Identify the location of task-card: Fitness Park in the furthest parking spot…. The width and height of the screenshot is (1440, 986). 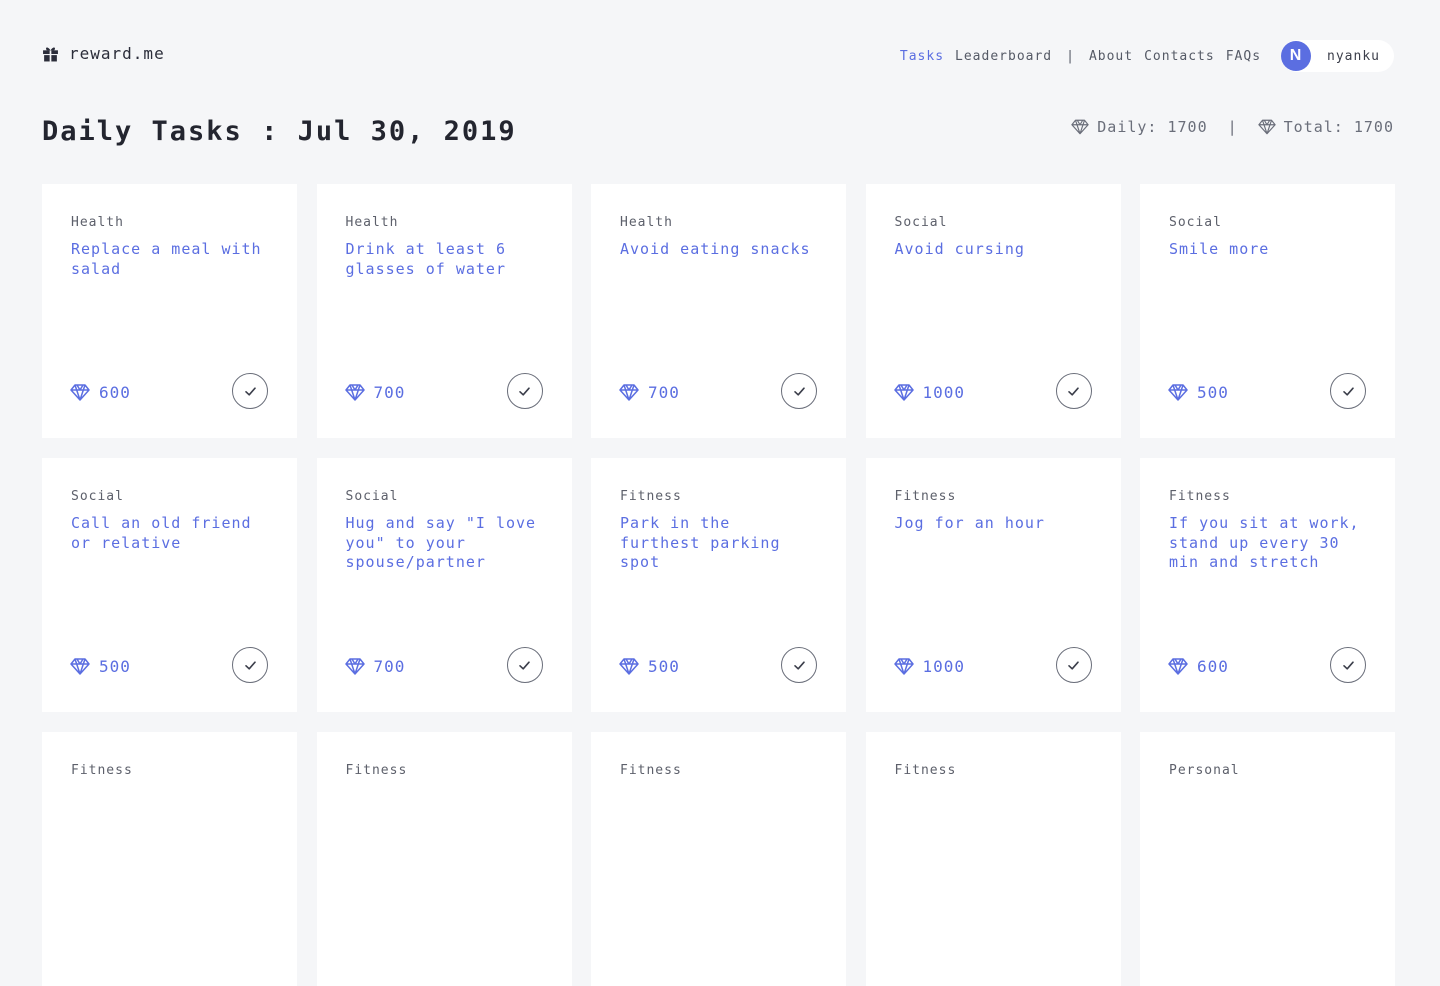
(718, 585).